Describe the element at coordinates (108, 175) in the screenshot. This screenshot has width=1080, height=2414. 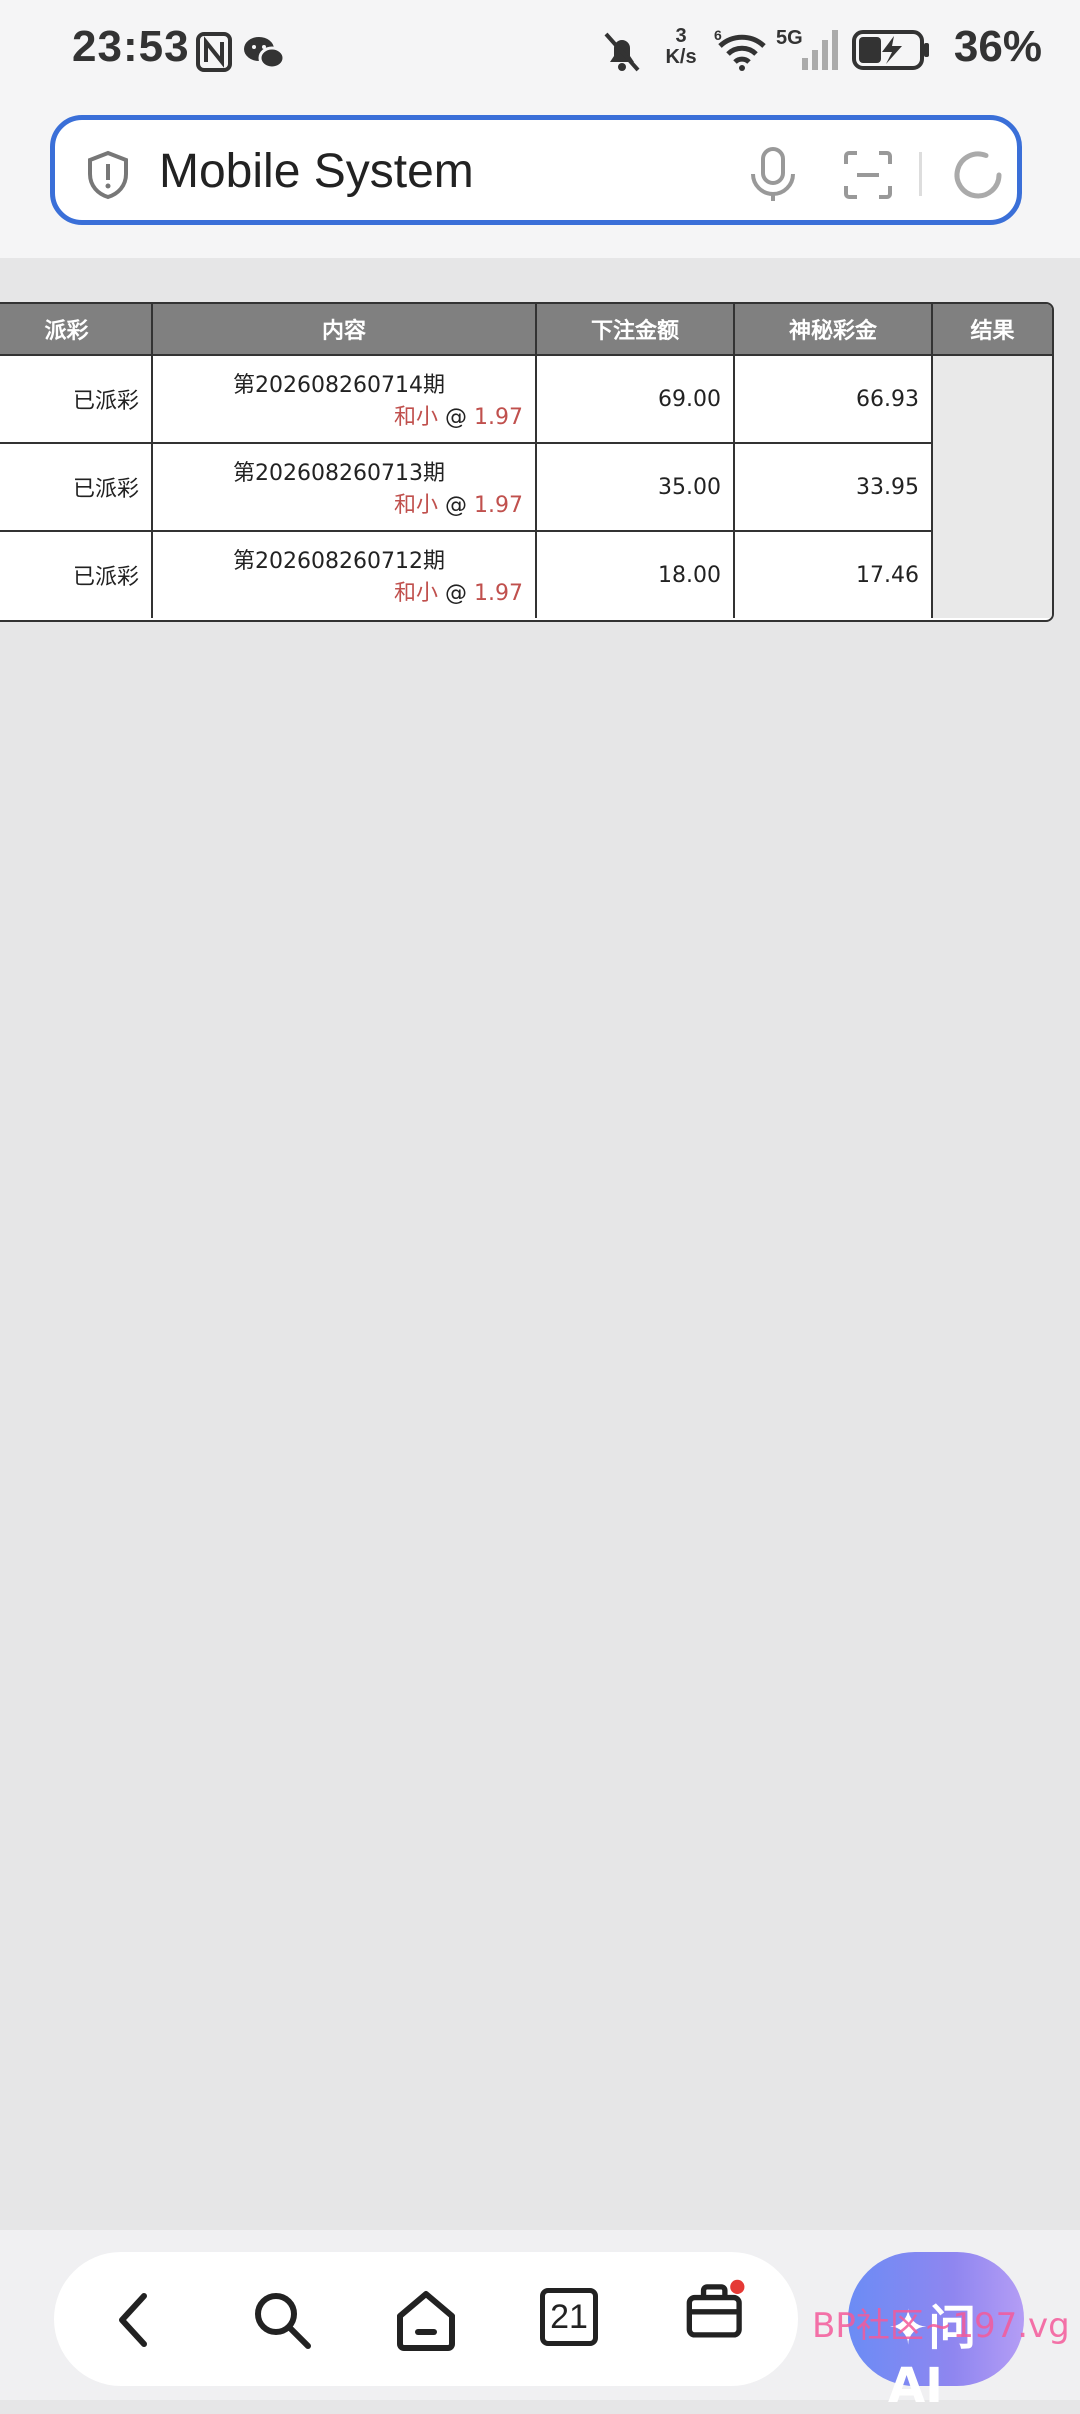
I see `security-shield-icon` at that location.